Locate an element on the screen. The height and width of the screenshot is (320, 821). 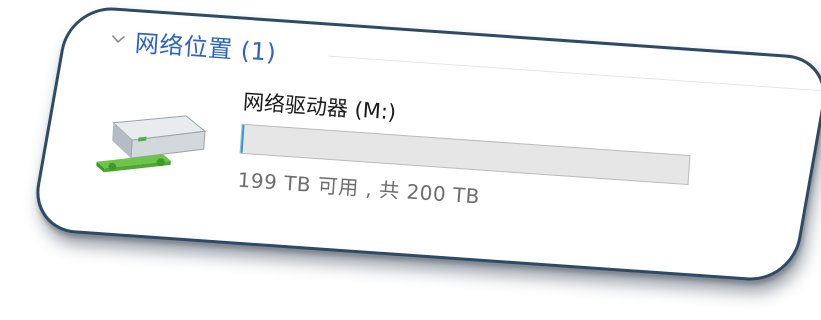
group-header-network-locations: 网络位置 (1) is located at coordinates (193, 44).